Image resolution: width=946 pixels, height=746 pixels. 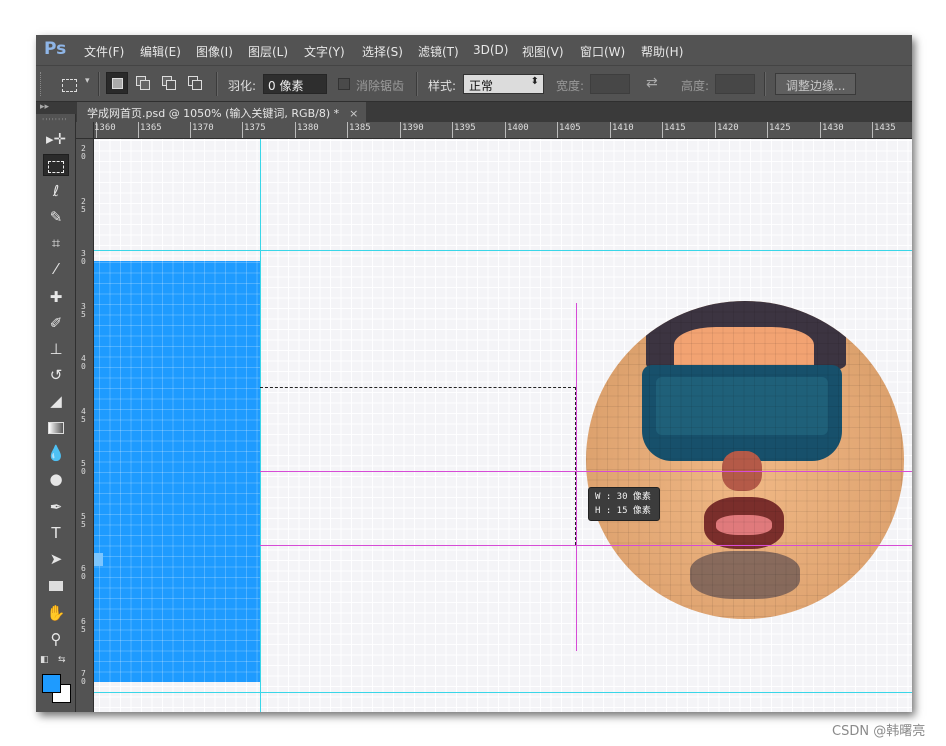 I want to click on tools-panel-collapse: ▸▸, so click(x=56, y=108).